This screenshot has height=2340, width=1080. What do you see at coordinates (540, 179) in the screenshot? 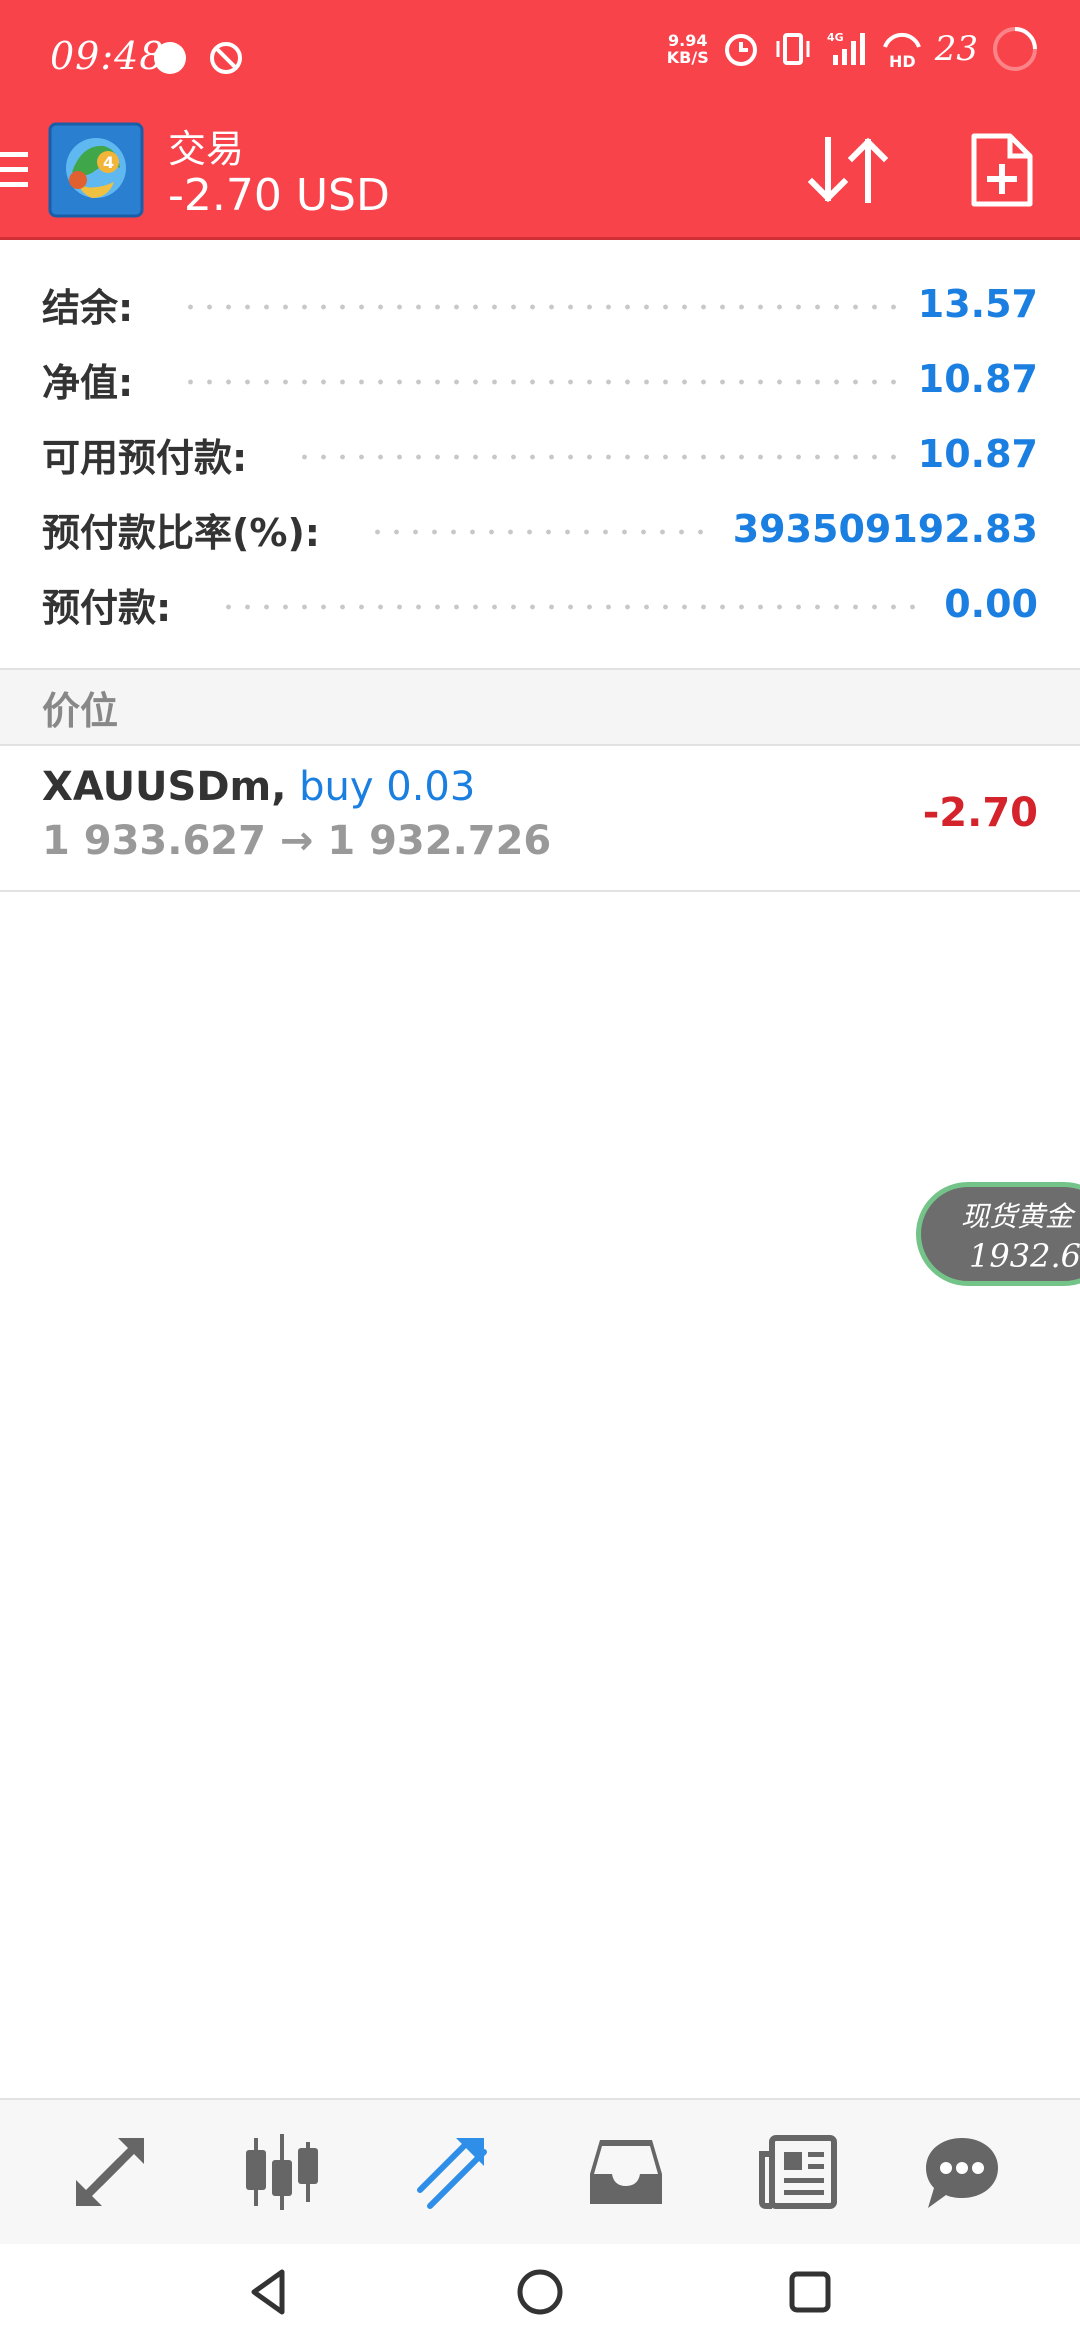
I see `app-bar: 4 交易 -2.70 USD` at bounding box center [540, 179].